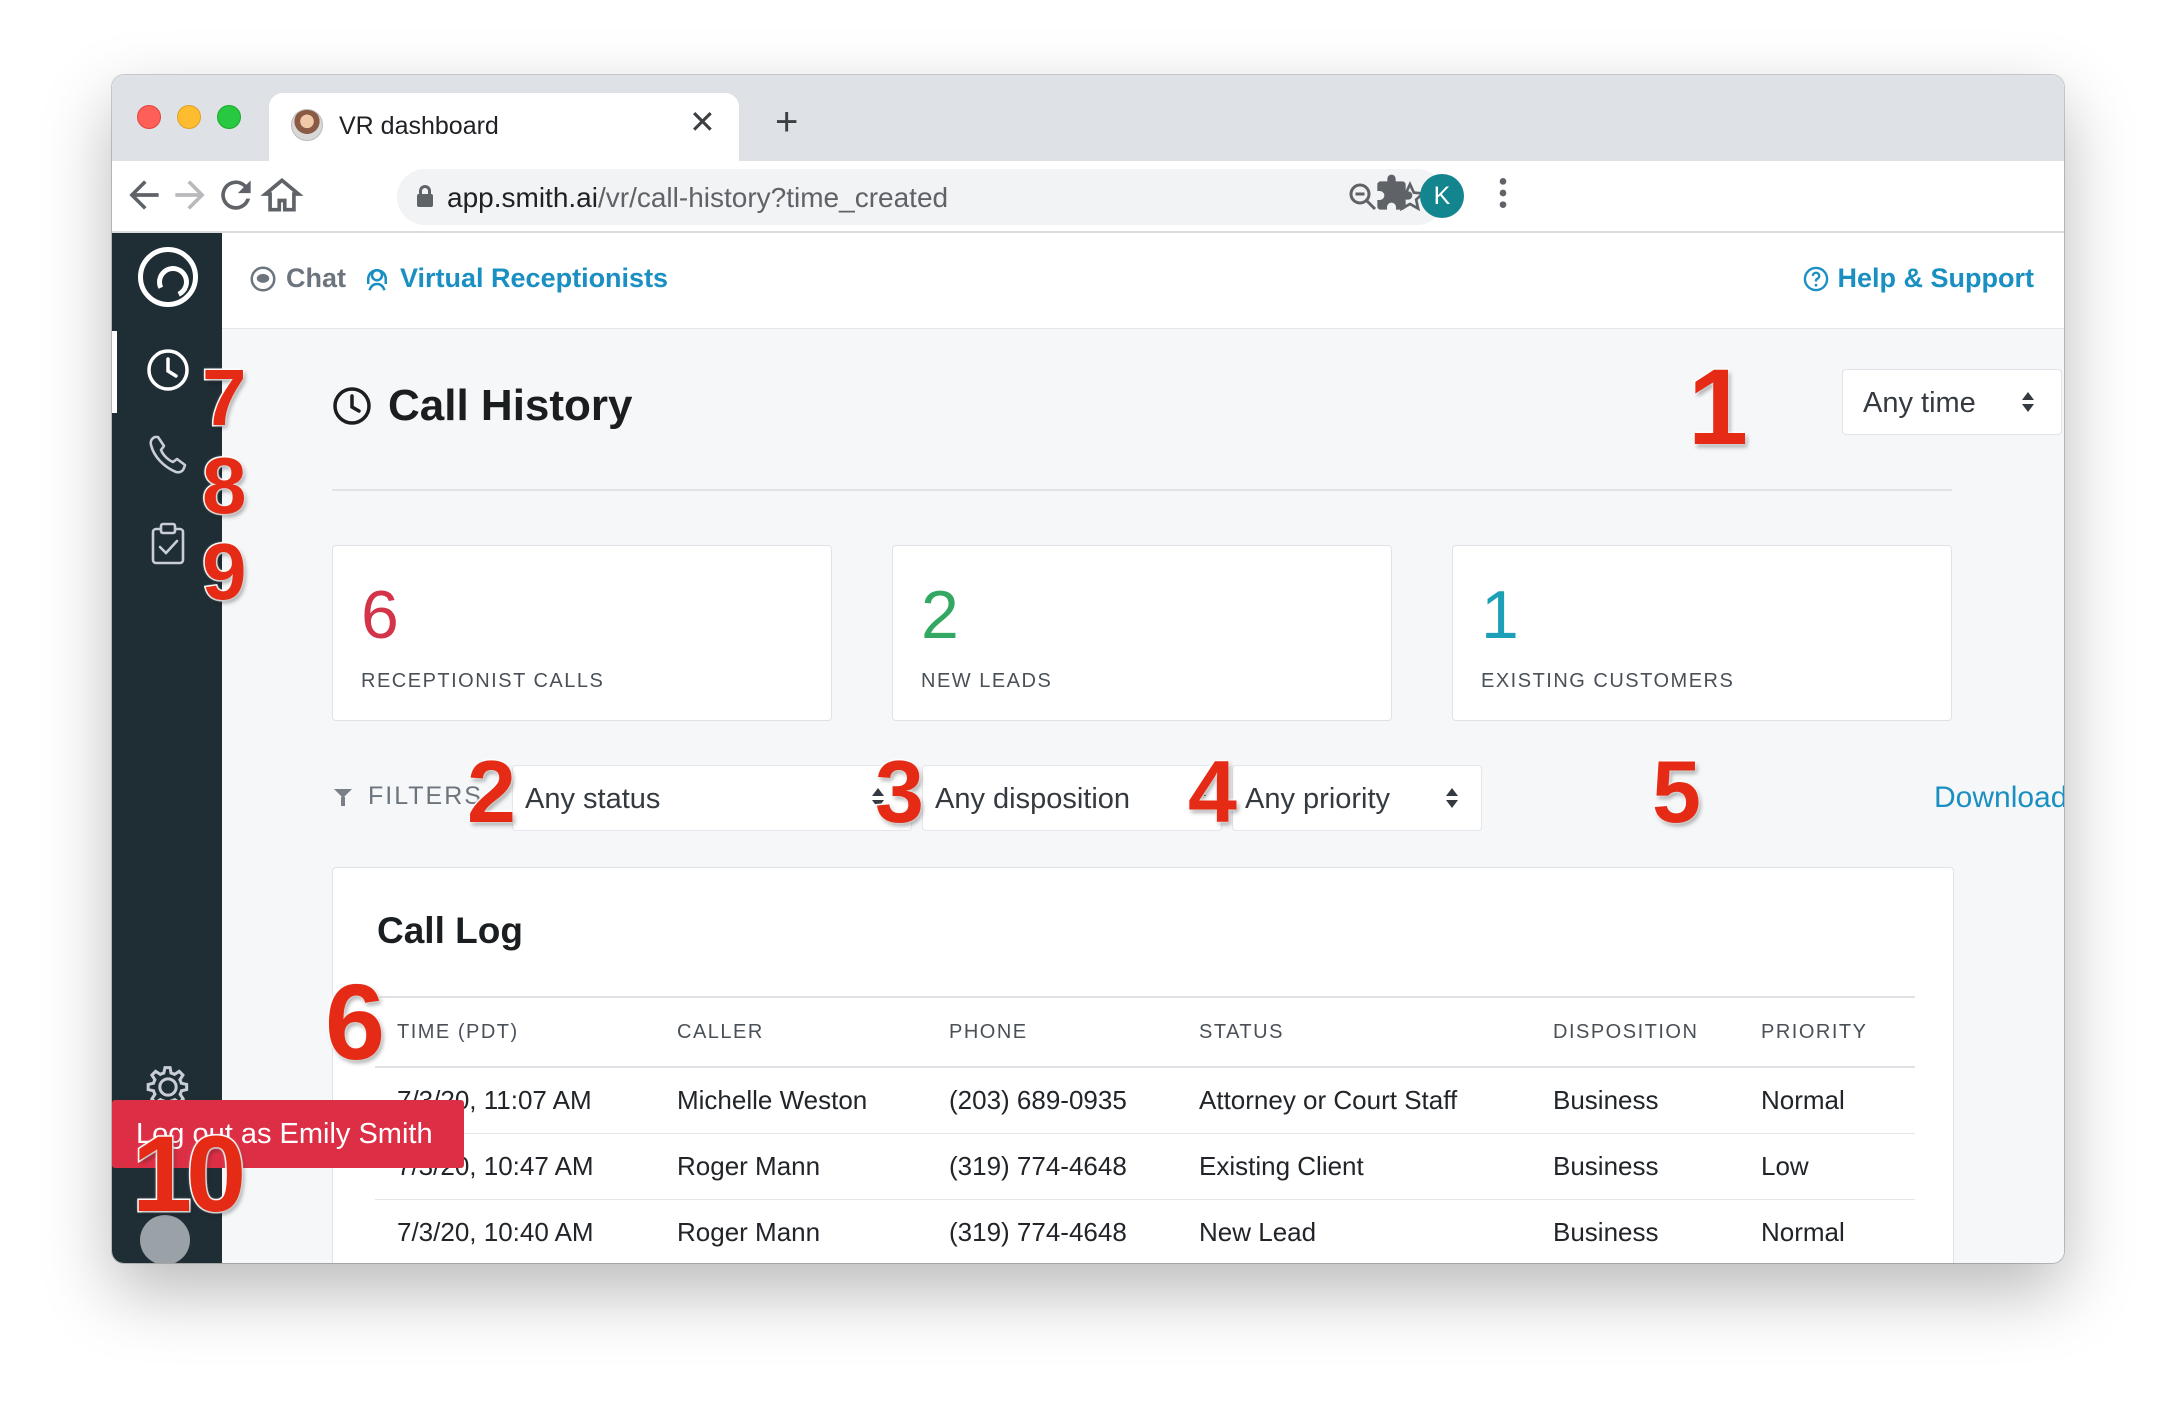 The width and height of the screenshot is (2174, 1412). Describe the element at coordinates (1442, 196) in the screenshot. I see `profile-avatar: K` at that location.